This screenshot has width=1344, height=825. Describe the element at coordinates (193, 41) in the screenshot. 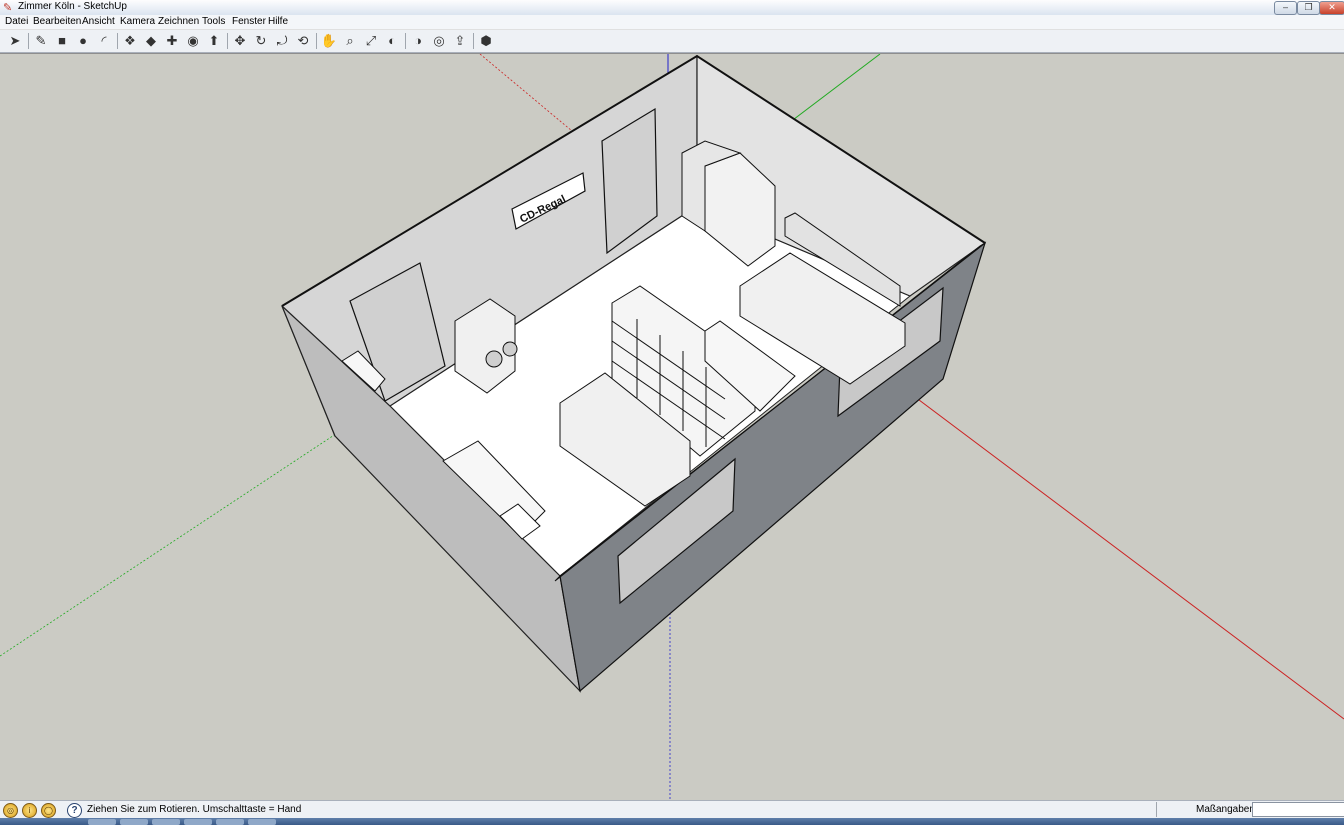

I see `paint-bucket-icon: ◉` at that location.